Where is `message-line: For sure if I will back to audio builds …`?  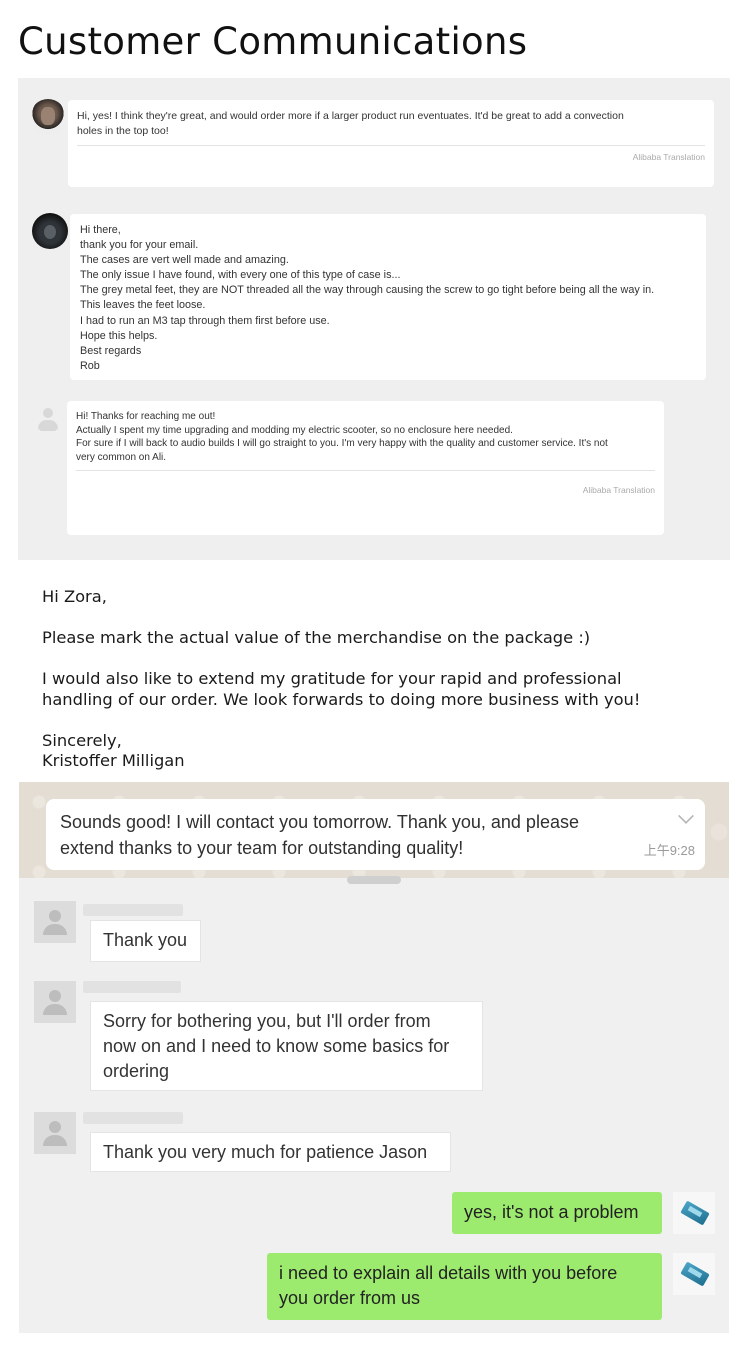 message-line: For sure if I will back to audio builds … is located at coordinates (342, 443).